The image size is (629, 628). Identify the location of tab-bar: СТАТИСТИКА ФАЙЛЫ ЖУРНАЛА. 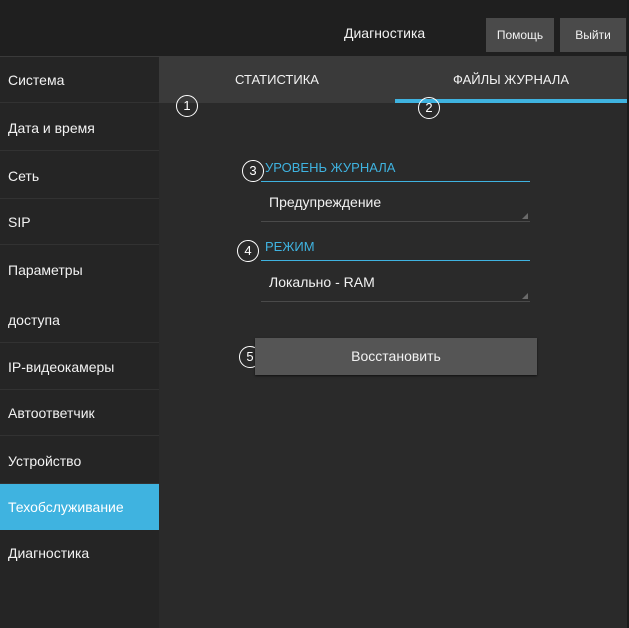
(393, 80).